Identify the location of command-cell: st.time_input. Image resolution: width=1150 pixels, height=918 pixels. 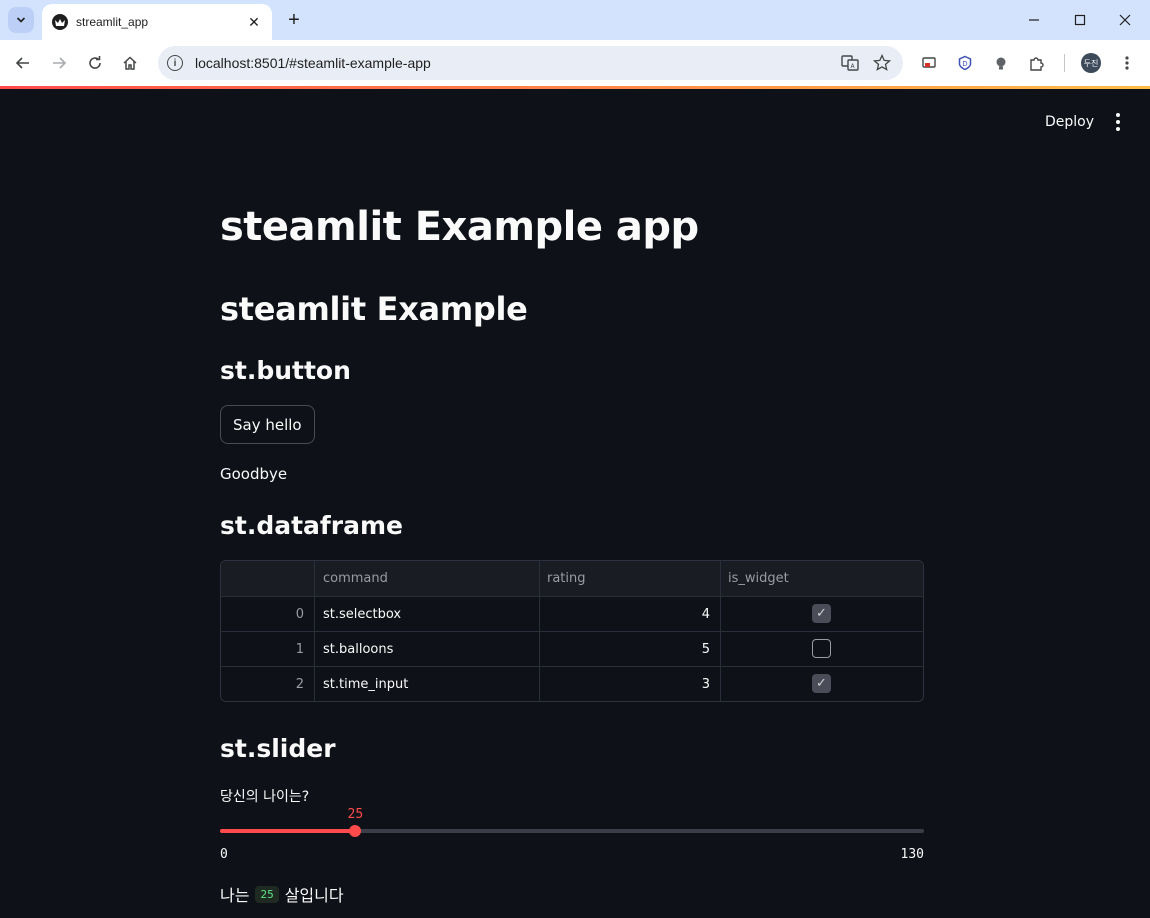
(427, 684).